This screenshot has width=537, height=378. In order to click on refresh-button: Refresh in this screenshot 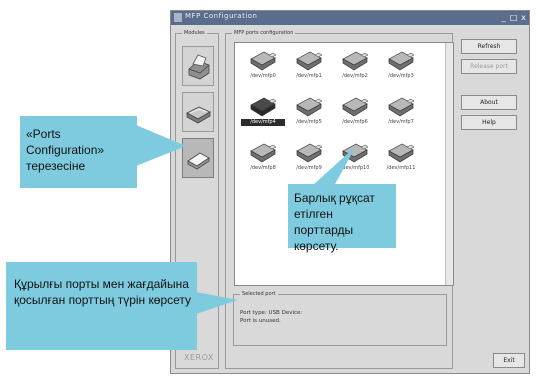, I will do `click(489, 46)`.